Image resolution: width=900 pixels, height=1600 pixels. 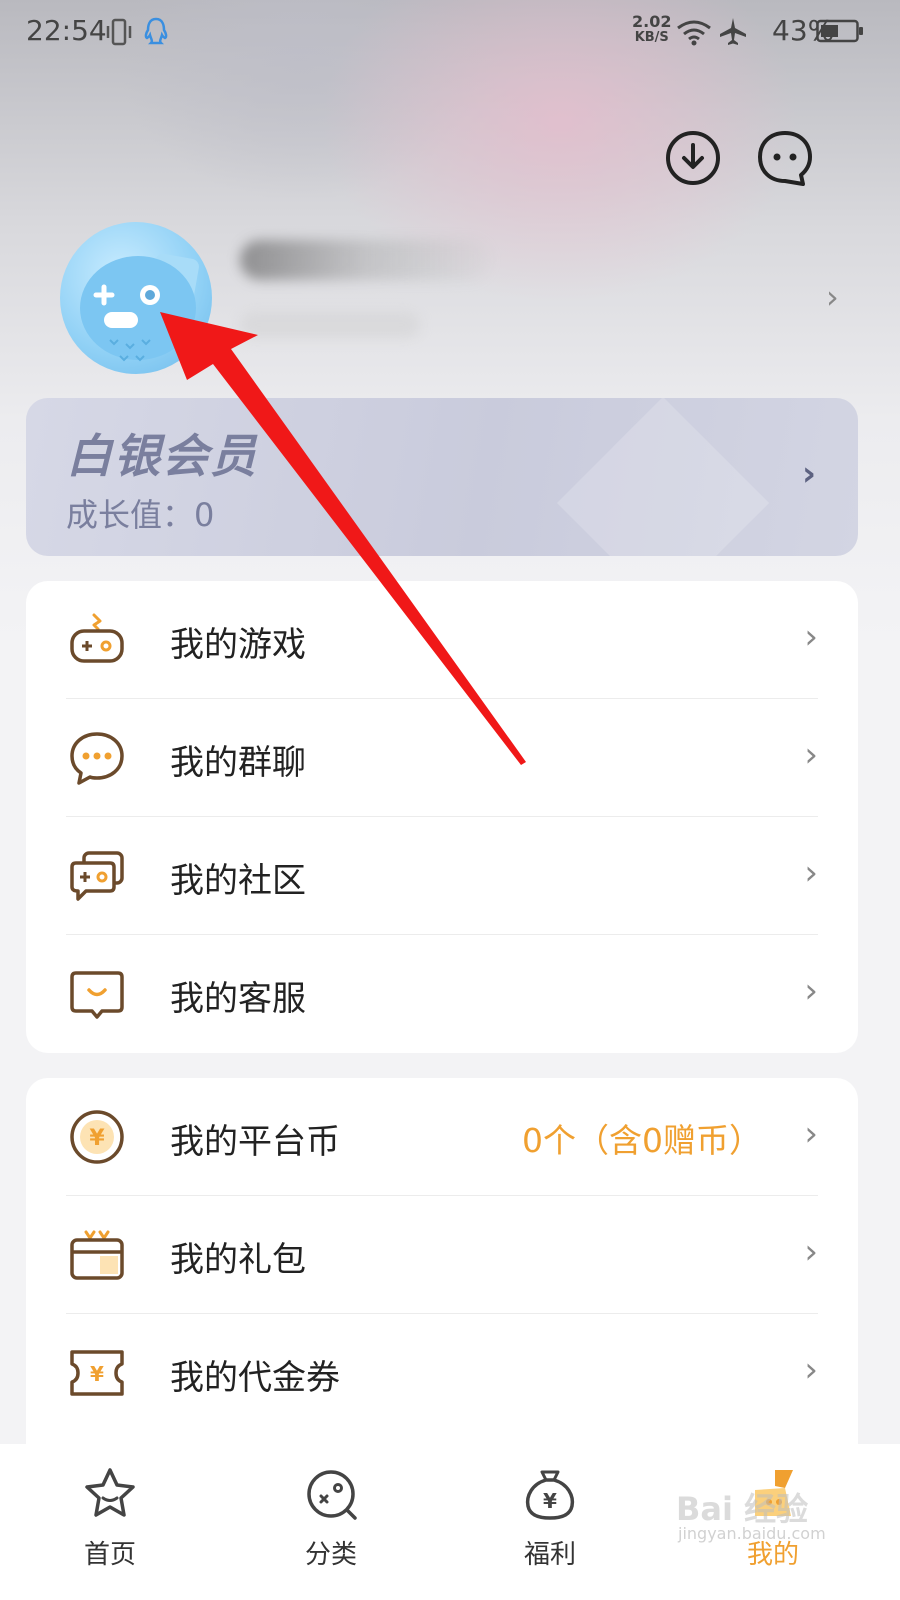 I want to click on avatar, so click(x=136, y=298).